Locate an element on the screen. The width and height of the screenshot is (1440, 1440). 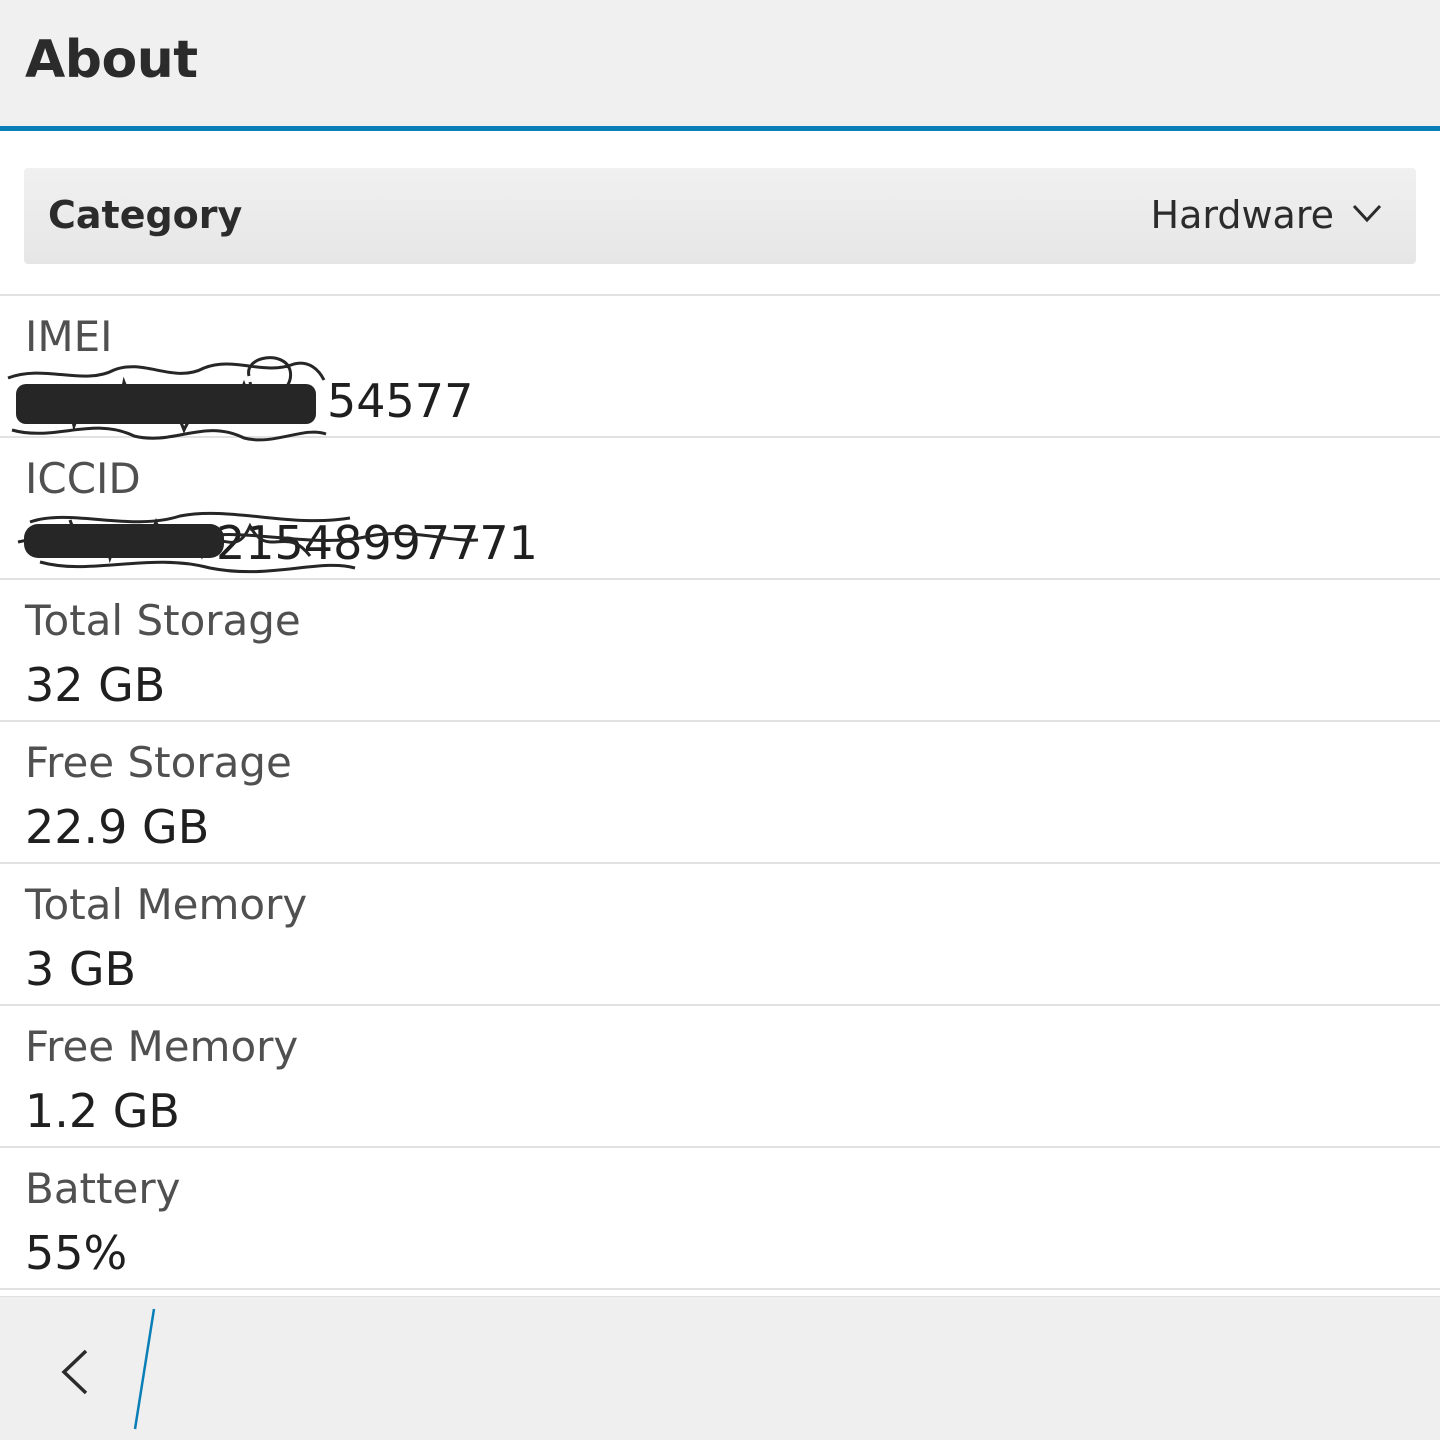
list-item-total-storage: Total Storage 32 GB is located at coordinates (720, 651).